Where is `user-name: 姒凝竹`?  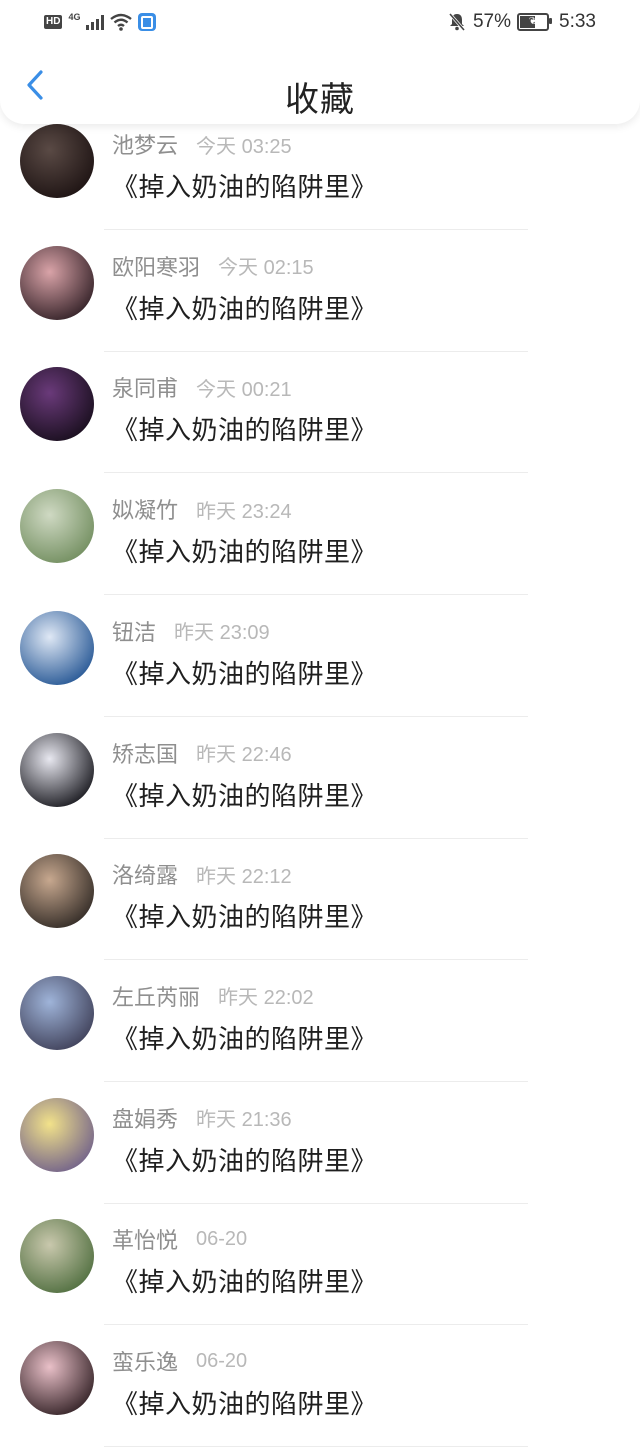 user-name: 姒凝竹 is located at coordinates (145, 511).